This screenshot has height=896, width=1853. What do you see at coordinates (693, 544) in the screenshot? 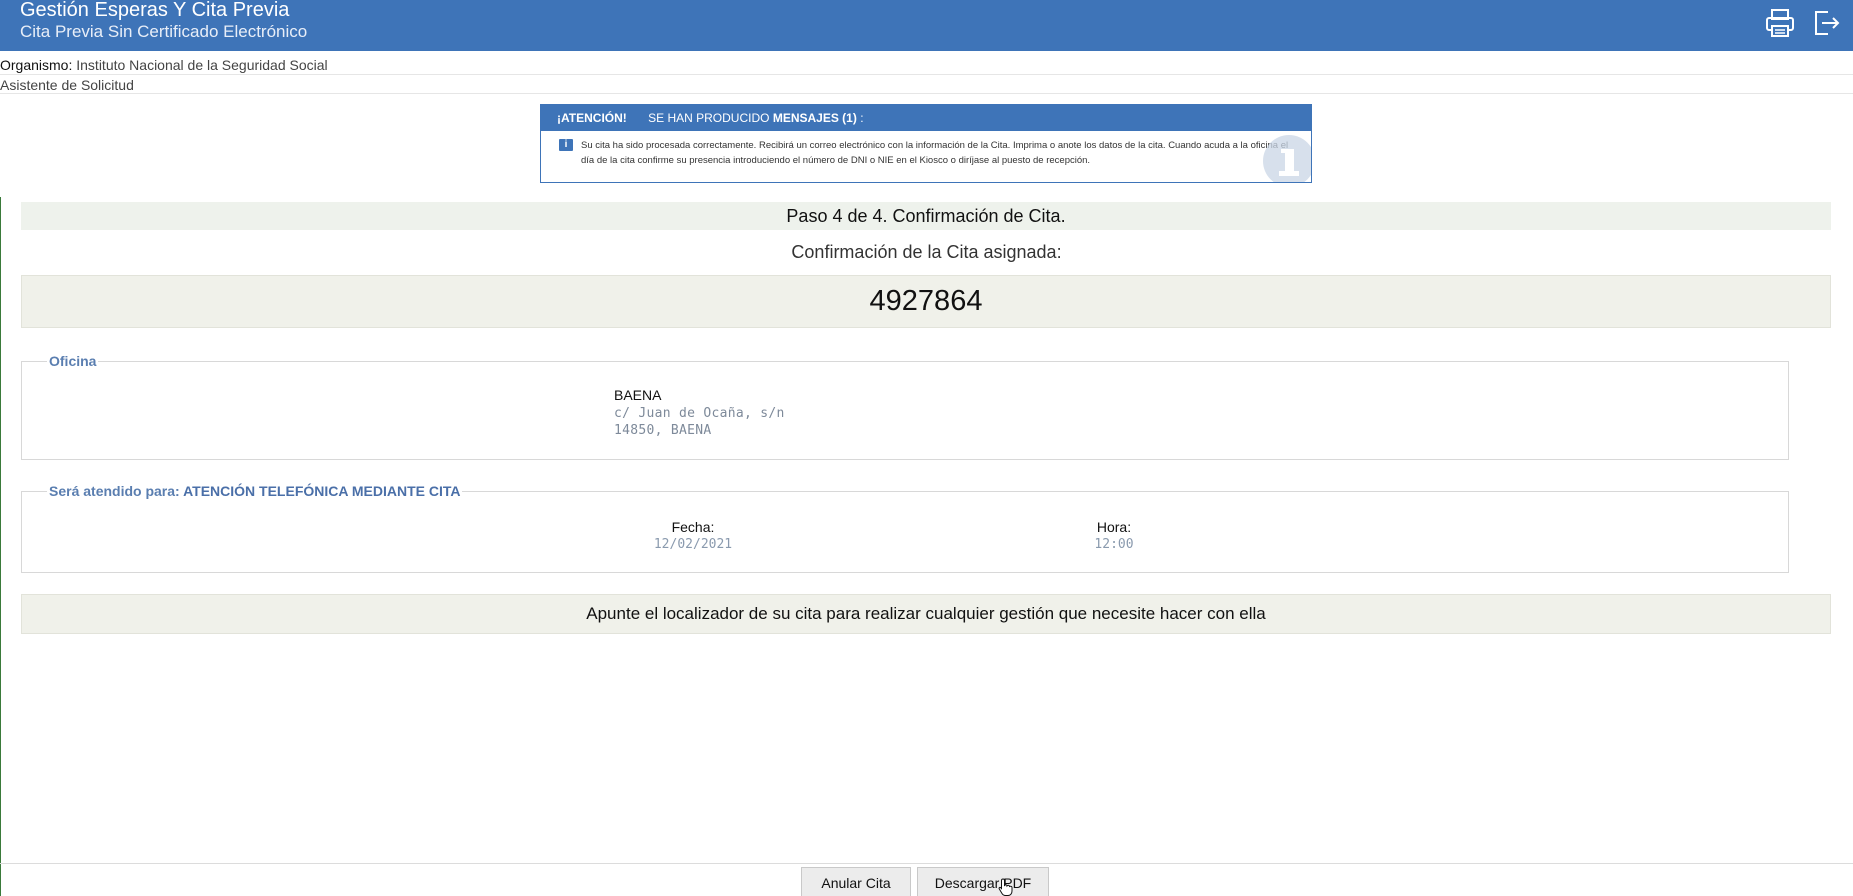
I see `fecha-value: 12/02/2021` at bounding box center [693, 544].